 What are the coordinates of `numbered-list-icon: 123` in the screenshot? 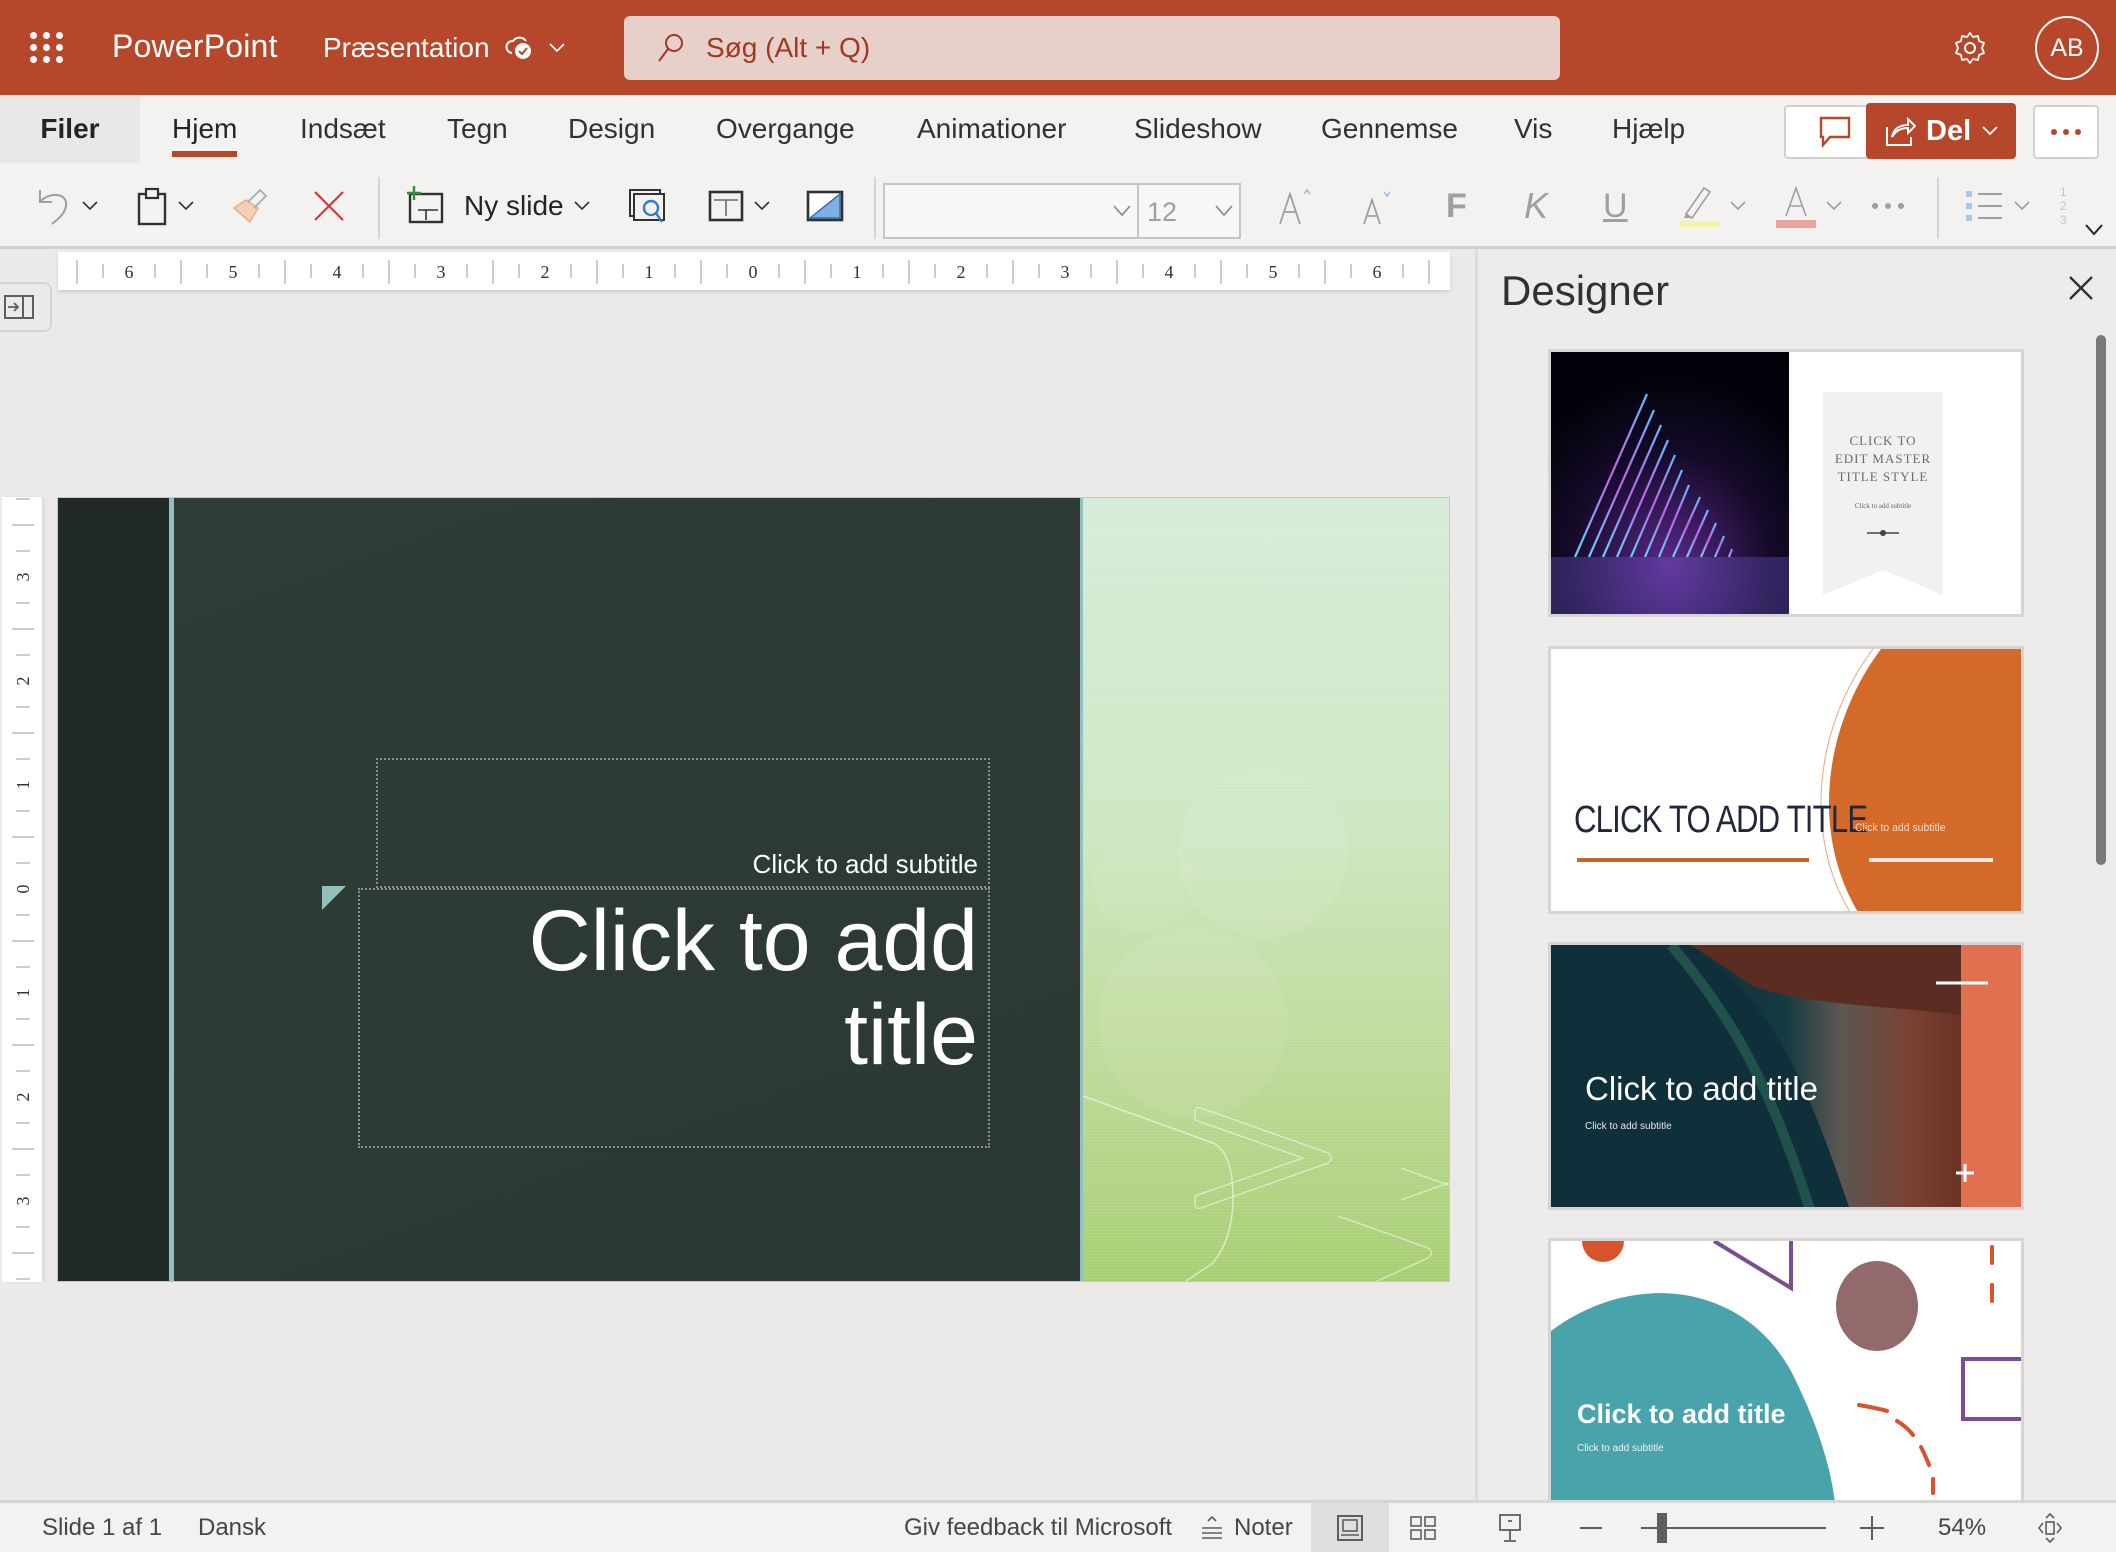 It's located at (2063, 206).